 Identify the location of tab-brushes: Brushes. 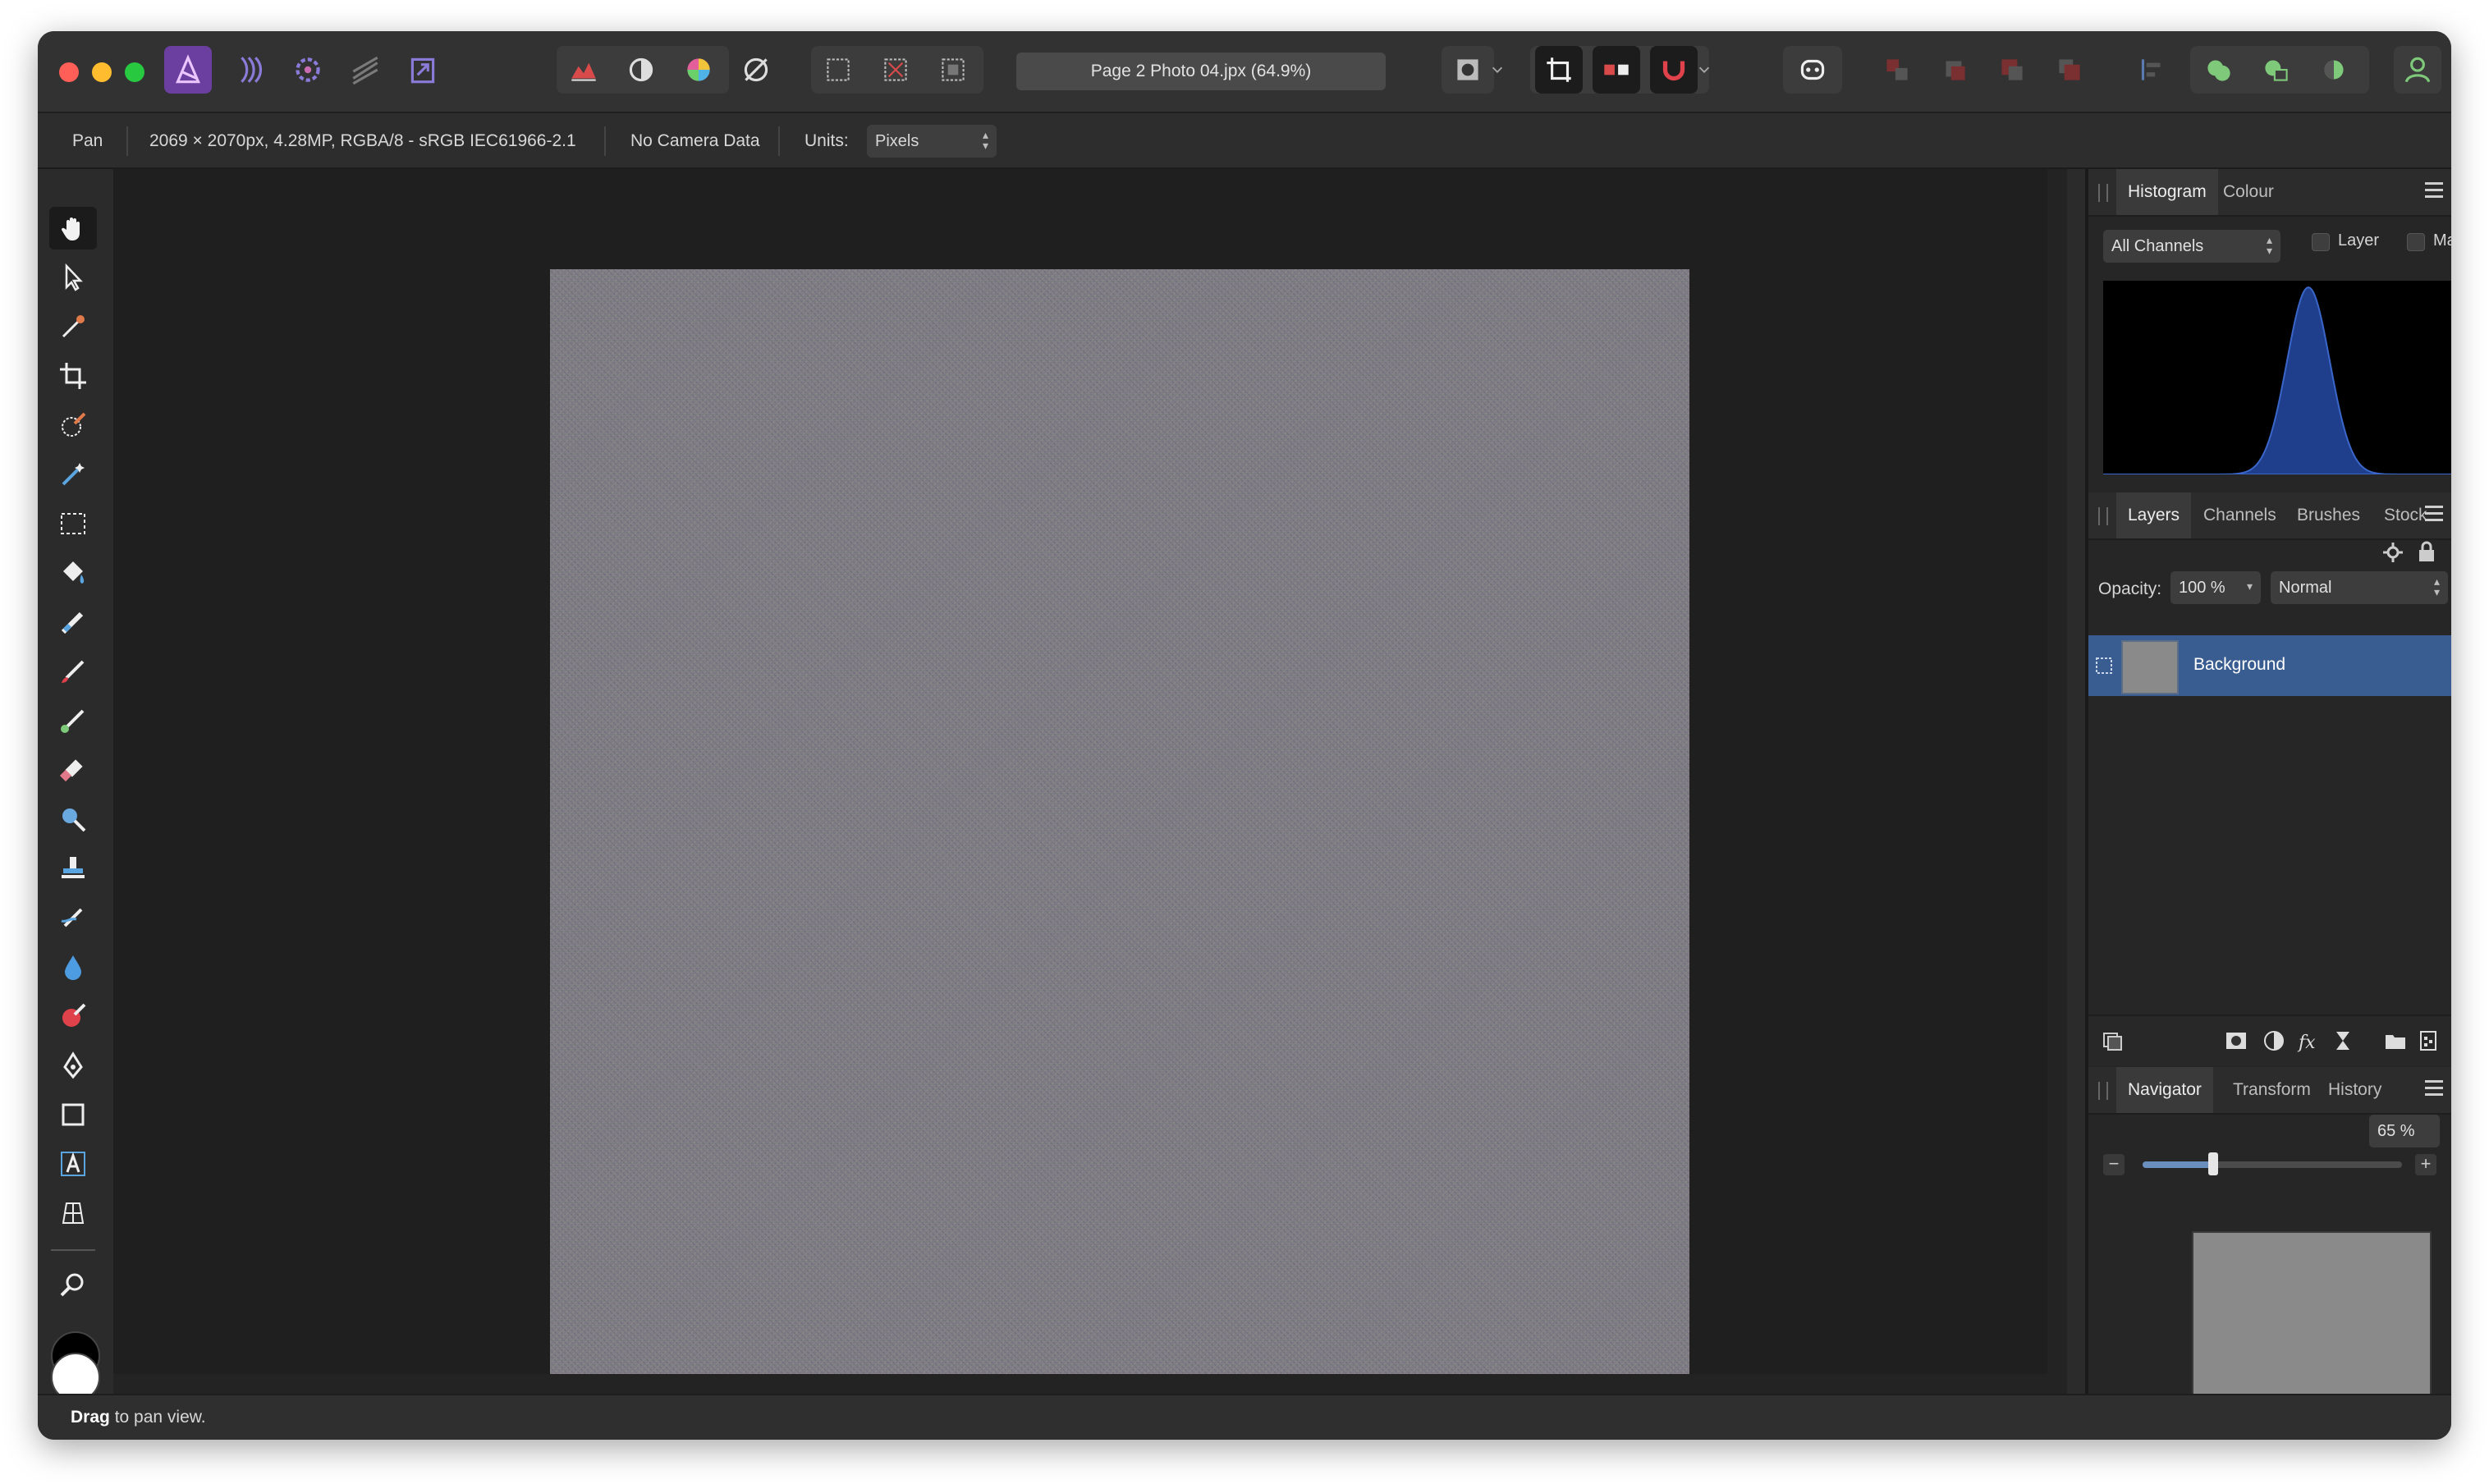
(2328, 515).